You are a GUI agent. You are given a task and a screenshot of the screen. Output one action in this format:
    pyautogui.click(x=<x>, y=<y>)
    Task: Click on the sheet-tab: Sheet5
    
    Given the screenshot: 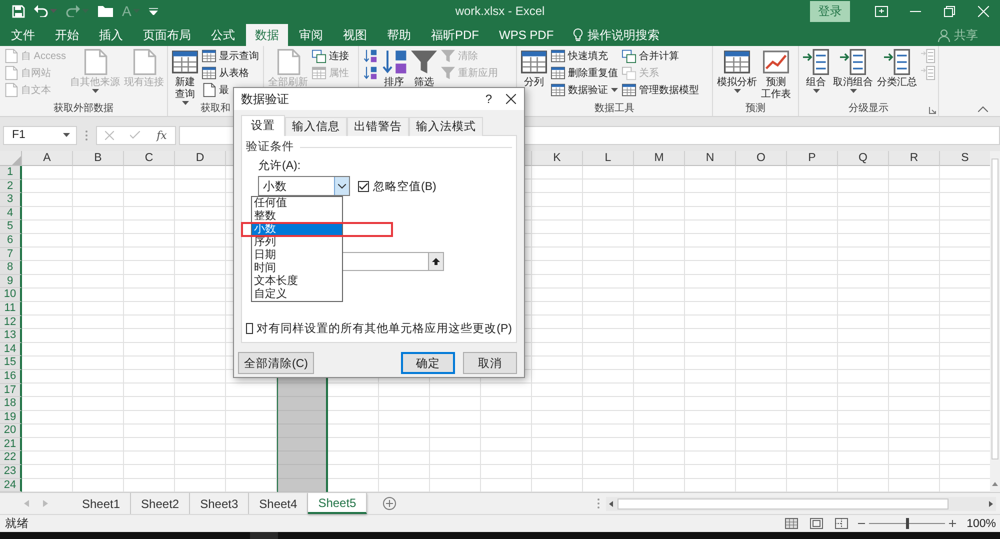 What is the action you would take?
    pyautogui.click(x=338, y=503)
    